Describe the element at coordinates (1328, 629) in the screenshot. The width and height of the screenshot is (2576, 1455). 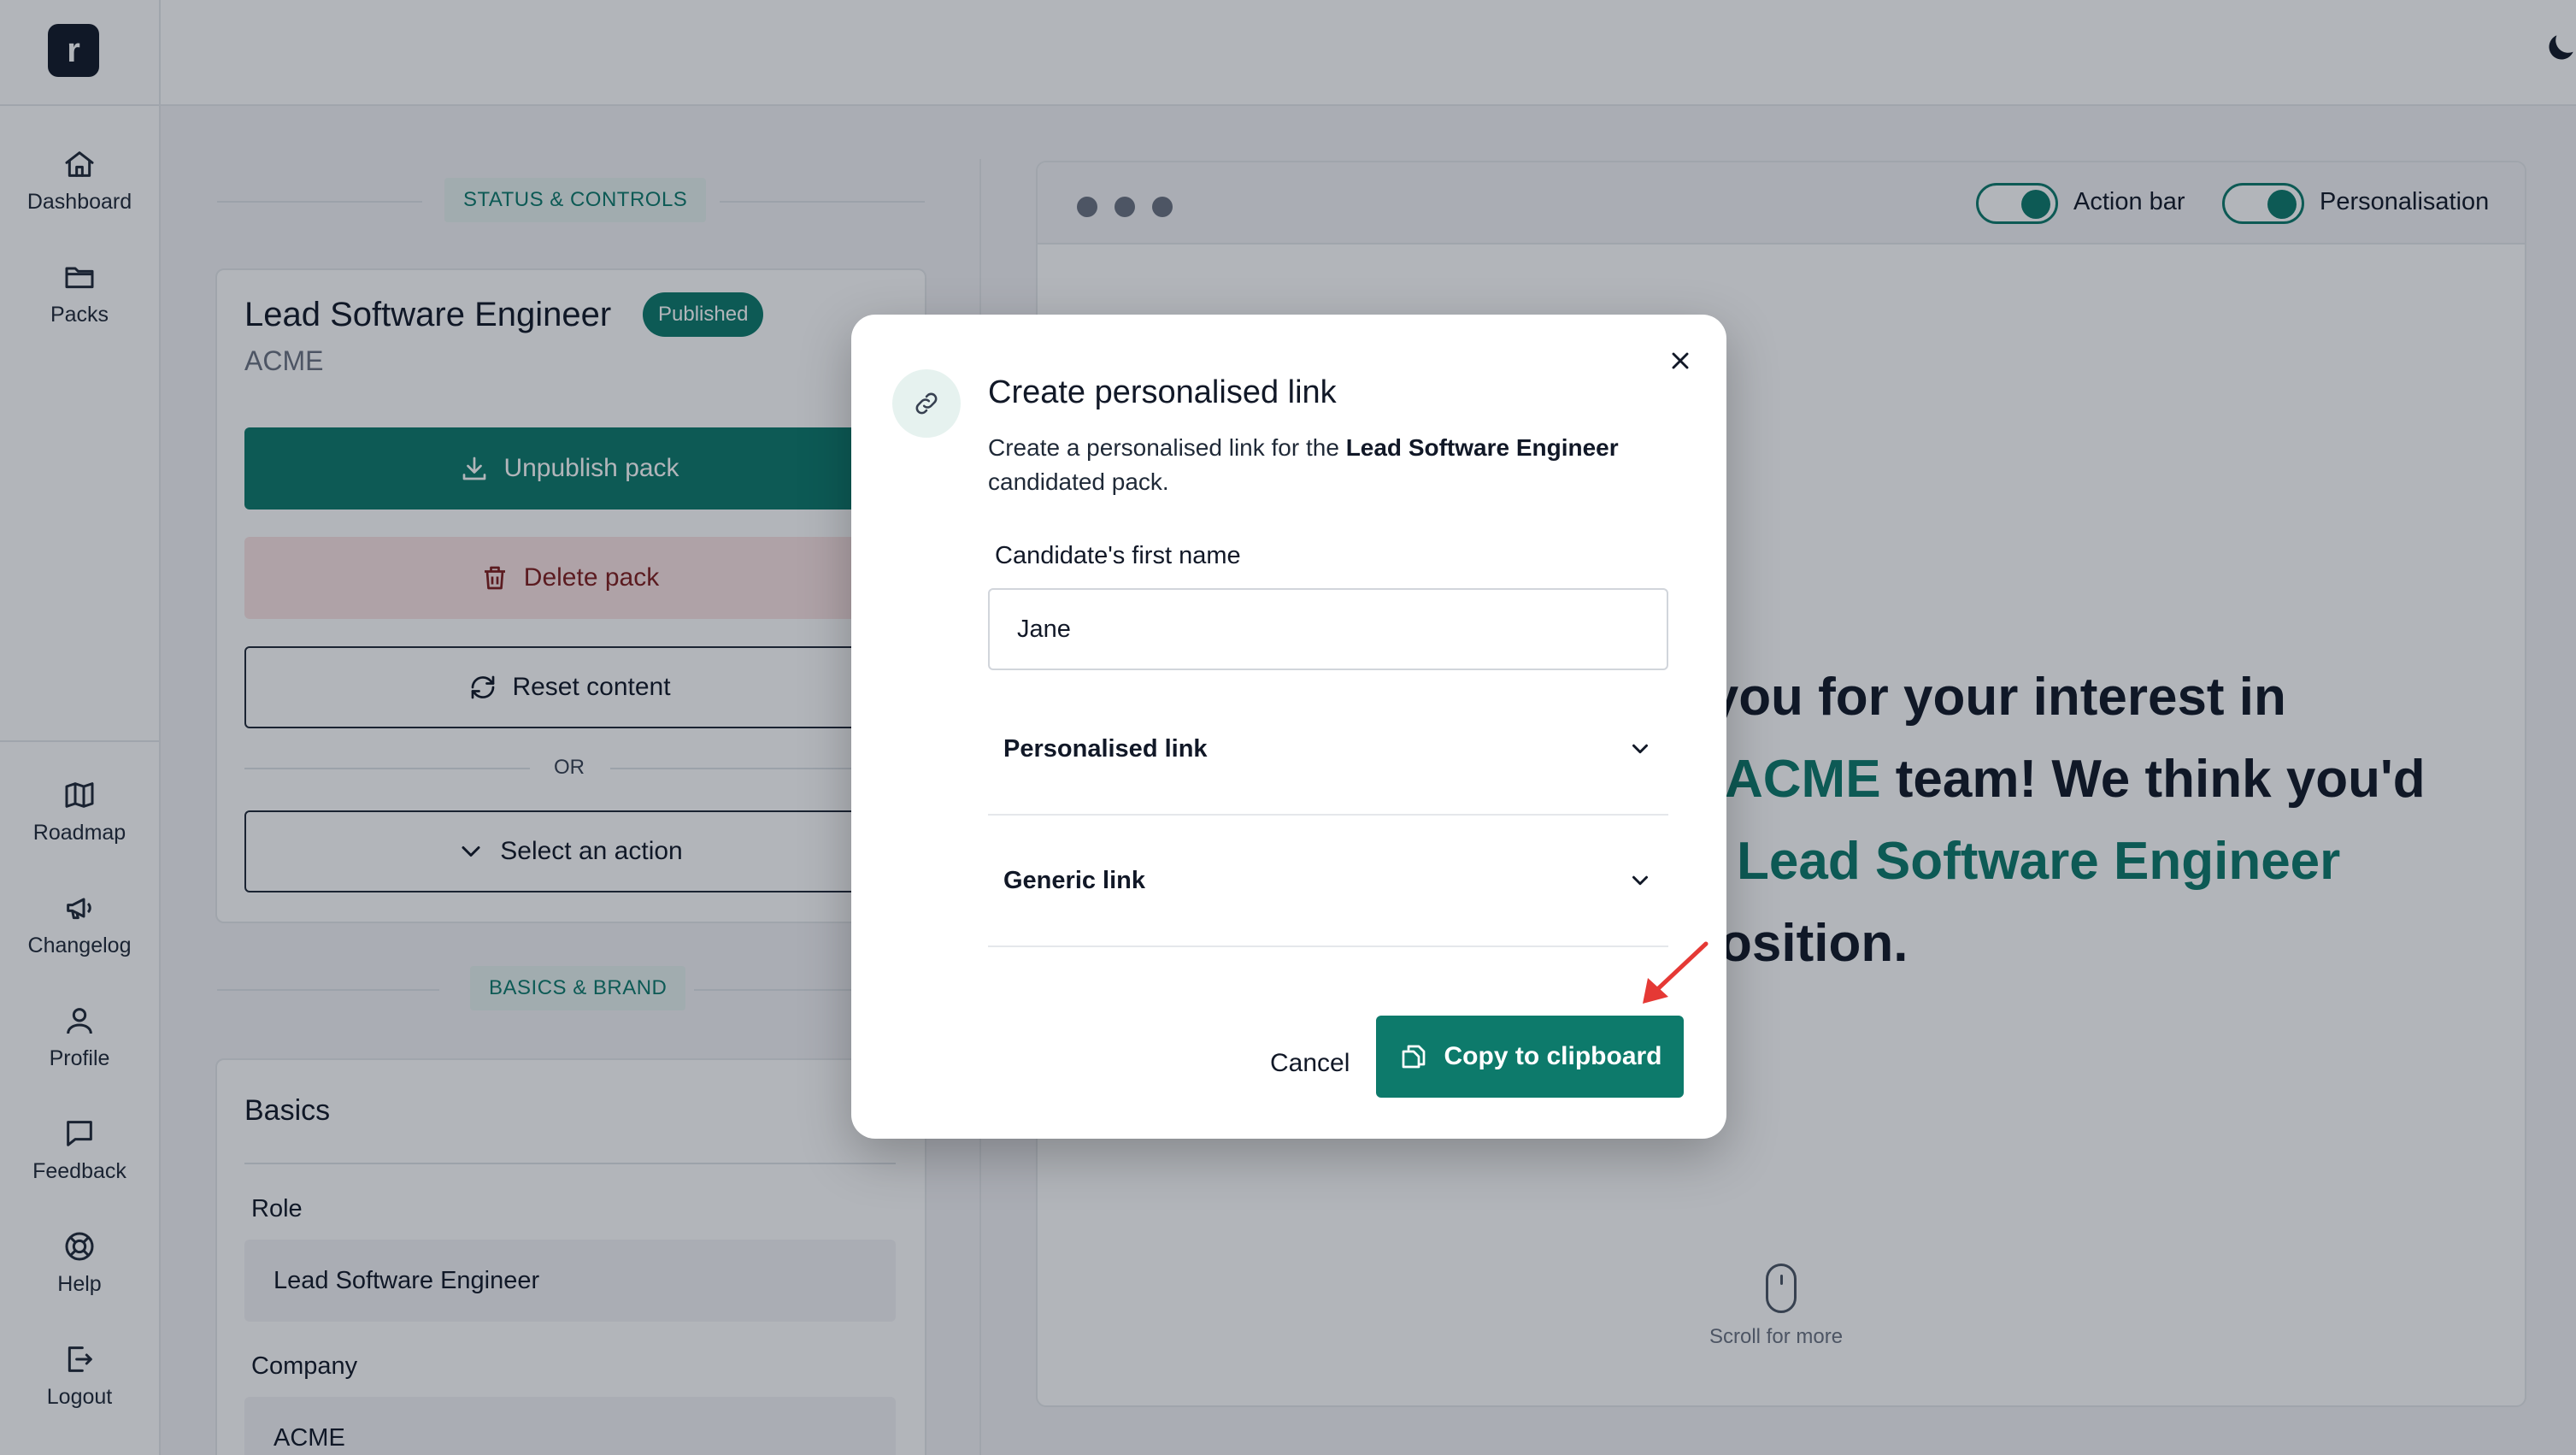
I see `first-name-input` at that location.